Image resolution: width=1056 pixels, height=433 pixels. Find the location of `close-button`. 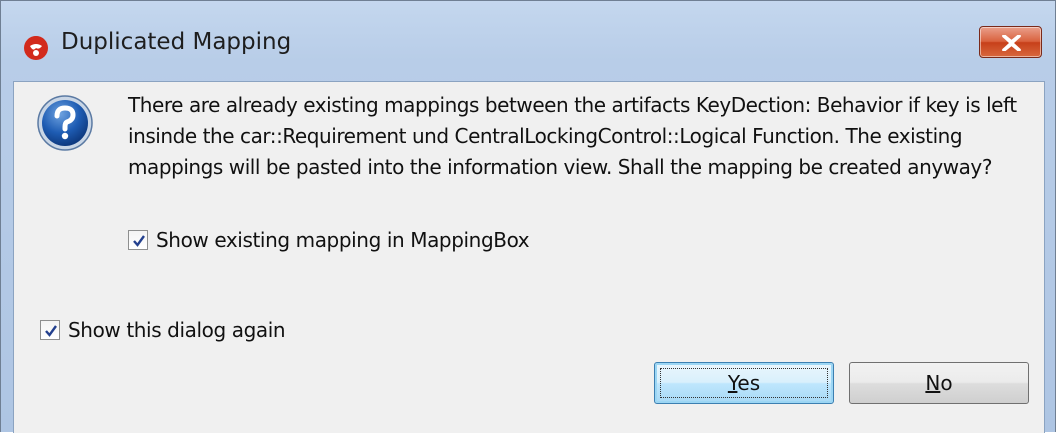

close-button is located at coordinates (1010, 42).